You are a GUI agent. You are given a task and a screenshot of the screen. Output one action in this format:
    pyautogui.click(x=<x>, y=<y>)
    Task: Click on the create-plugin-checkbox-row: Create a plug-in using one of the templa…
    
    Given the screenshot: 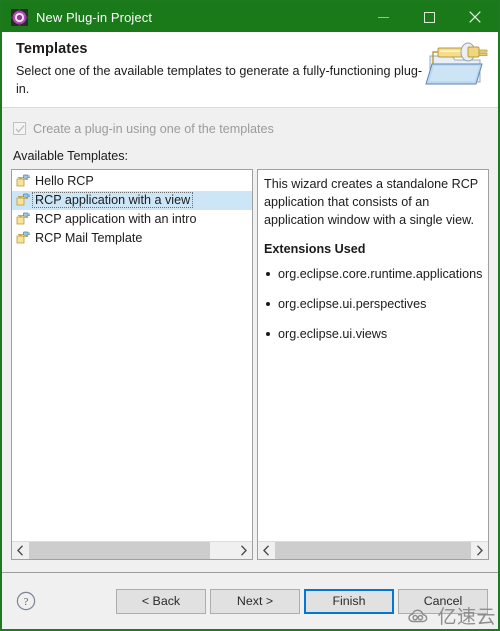 What is the action you would take?
    pyautogui.click(x=251, y=129)
    